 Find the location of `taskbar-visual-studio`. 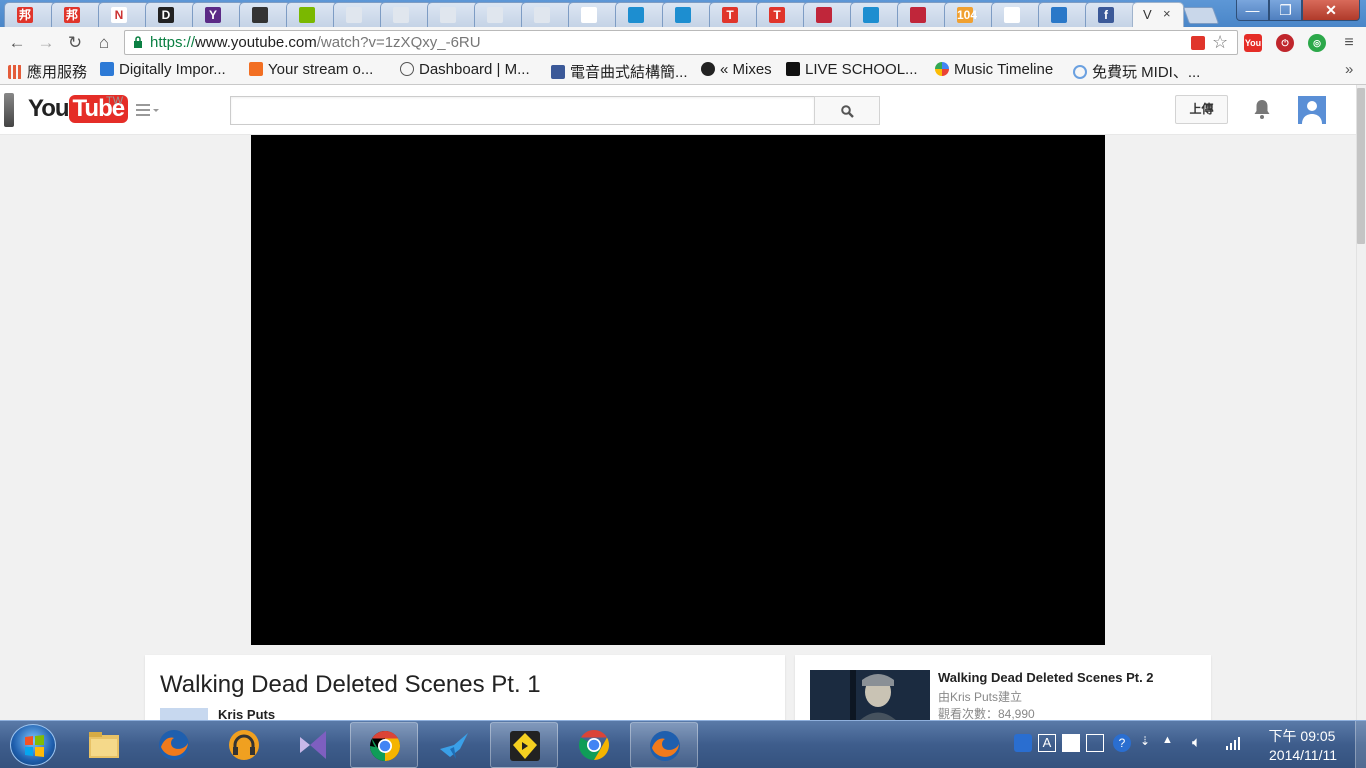

taskbar-visual-studio is located at coordinates (314, 745).